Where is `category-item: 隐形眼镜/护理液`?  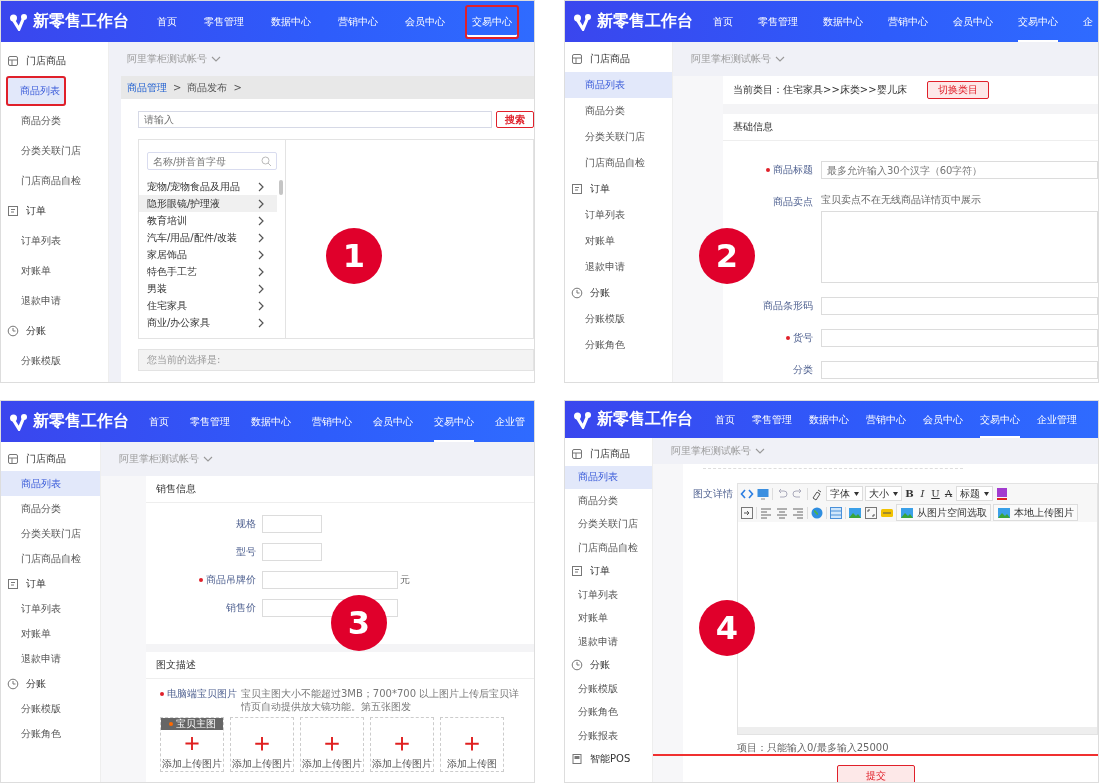
category-item: 隐形眼镜/护理液 is located at coordinates (208, 203).